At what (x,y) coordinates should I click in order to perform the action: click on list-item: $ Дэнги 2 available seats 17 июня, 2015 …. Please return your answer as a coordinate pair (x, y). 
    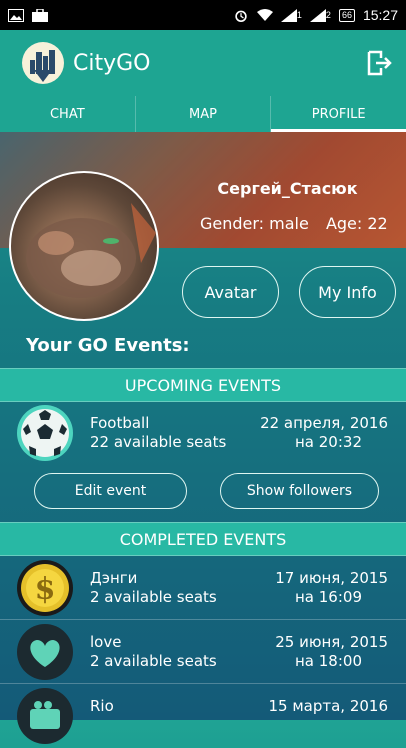
    Looking at the image, I should click on (203, 588).